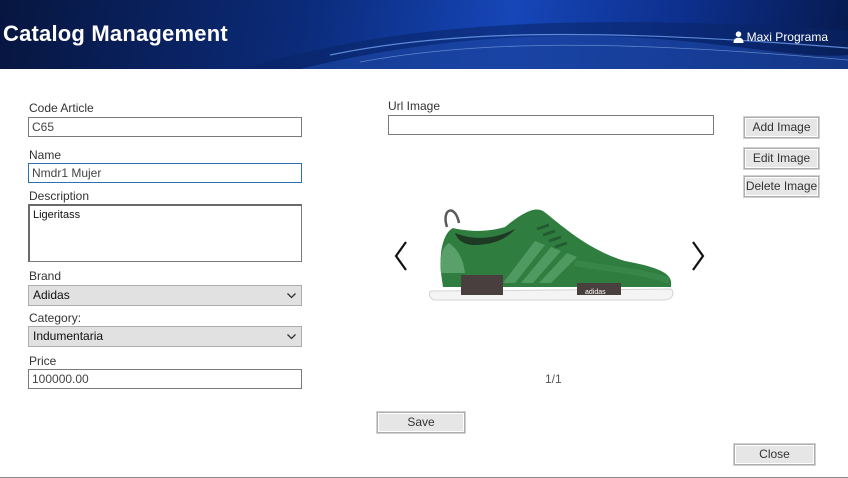 This screenshot has width=848, height=478. Describe the element at coordinates (165, 233) in the screenshot. I see `description-textarea: Ligeritass` at that location.